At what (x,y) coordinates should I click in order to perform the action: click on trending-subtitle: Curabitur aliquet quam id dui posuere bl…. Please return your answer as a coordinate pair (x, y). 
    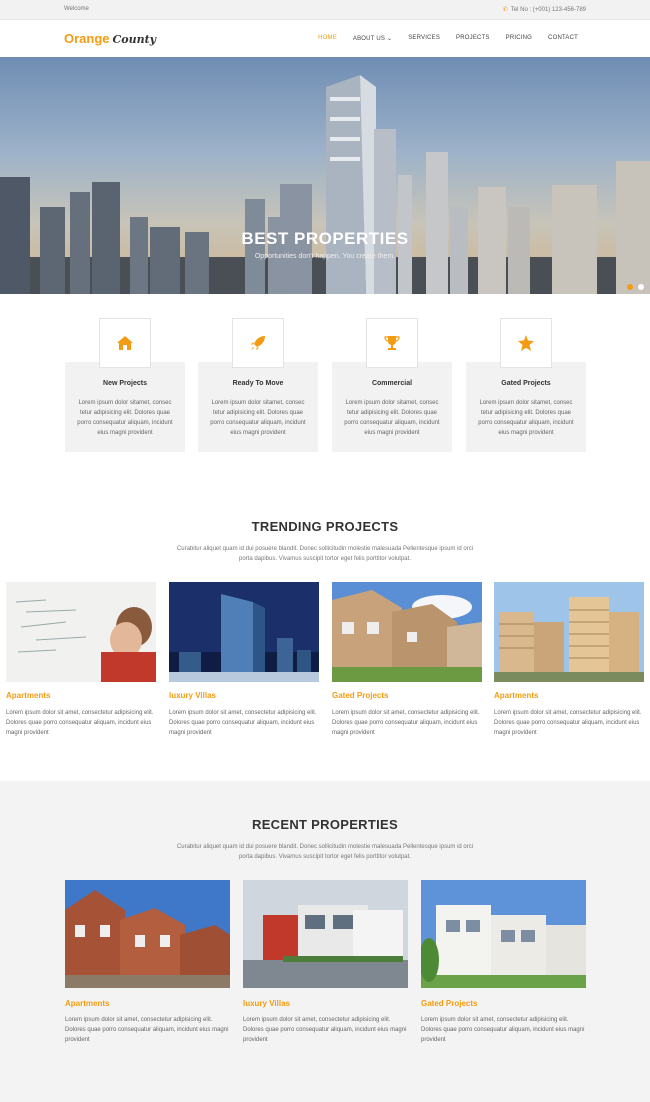
    Looking at the image, I should click on (325, 554).